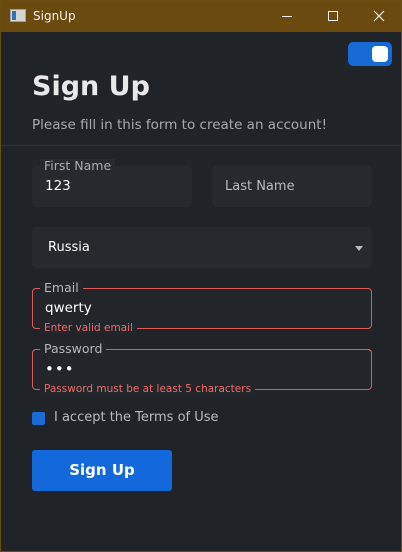  I want to click on minimize-icon, so click(287, 16).